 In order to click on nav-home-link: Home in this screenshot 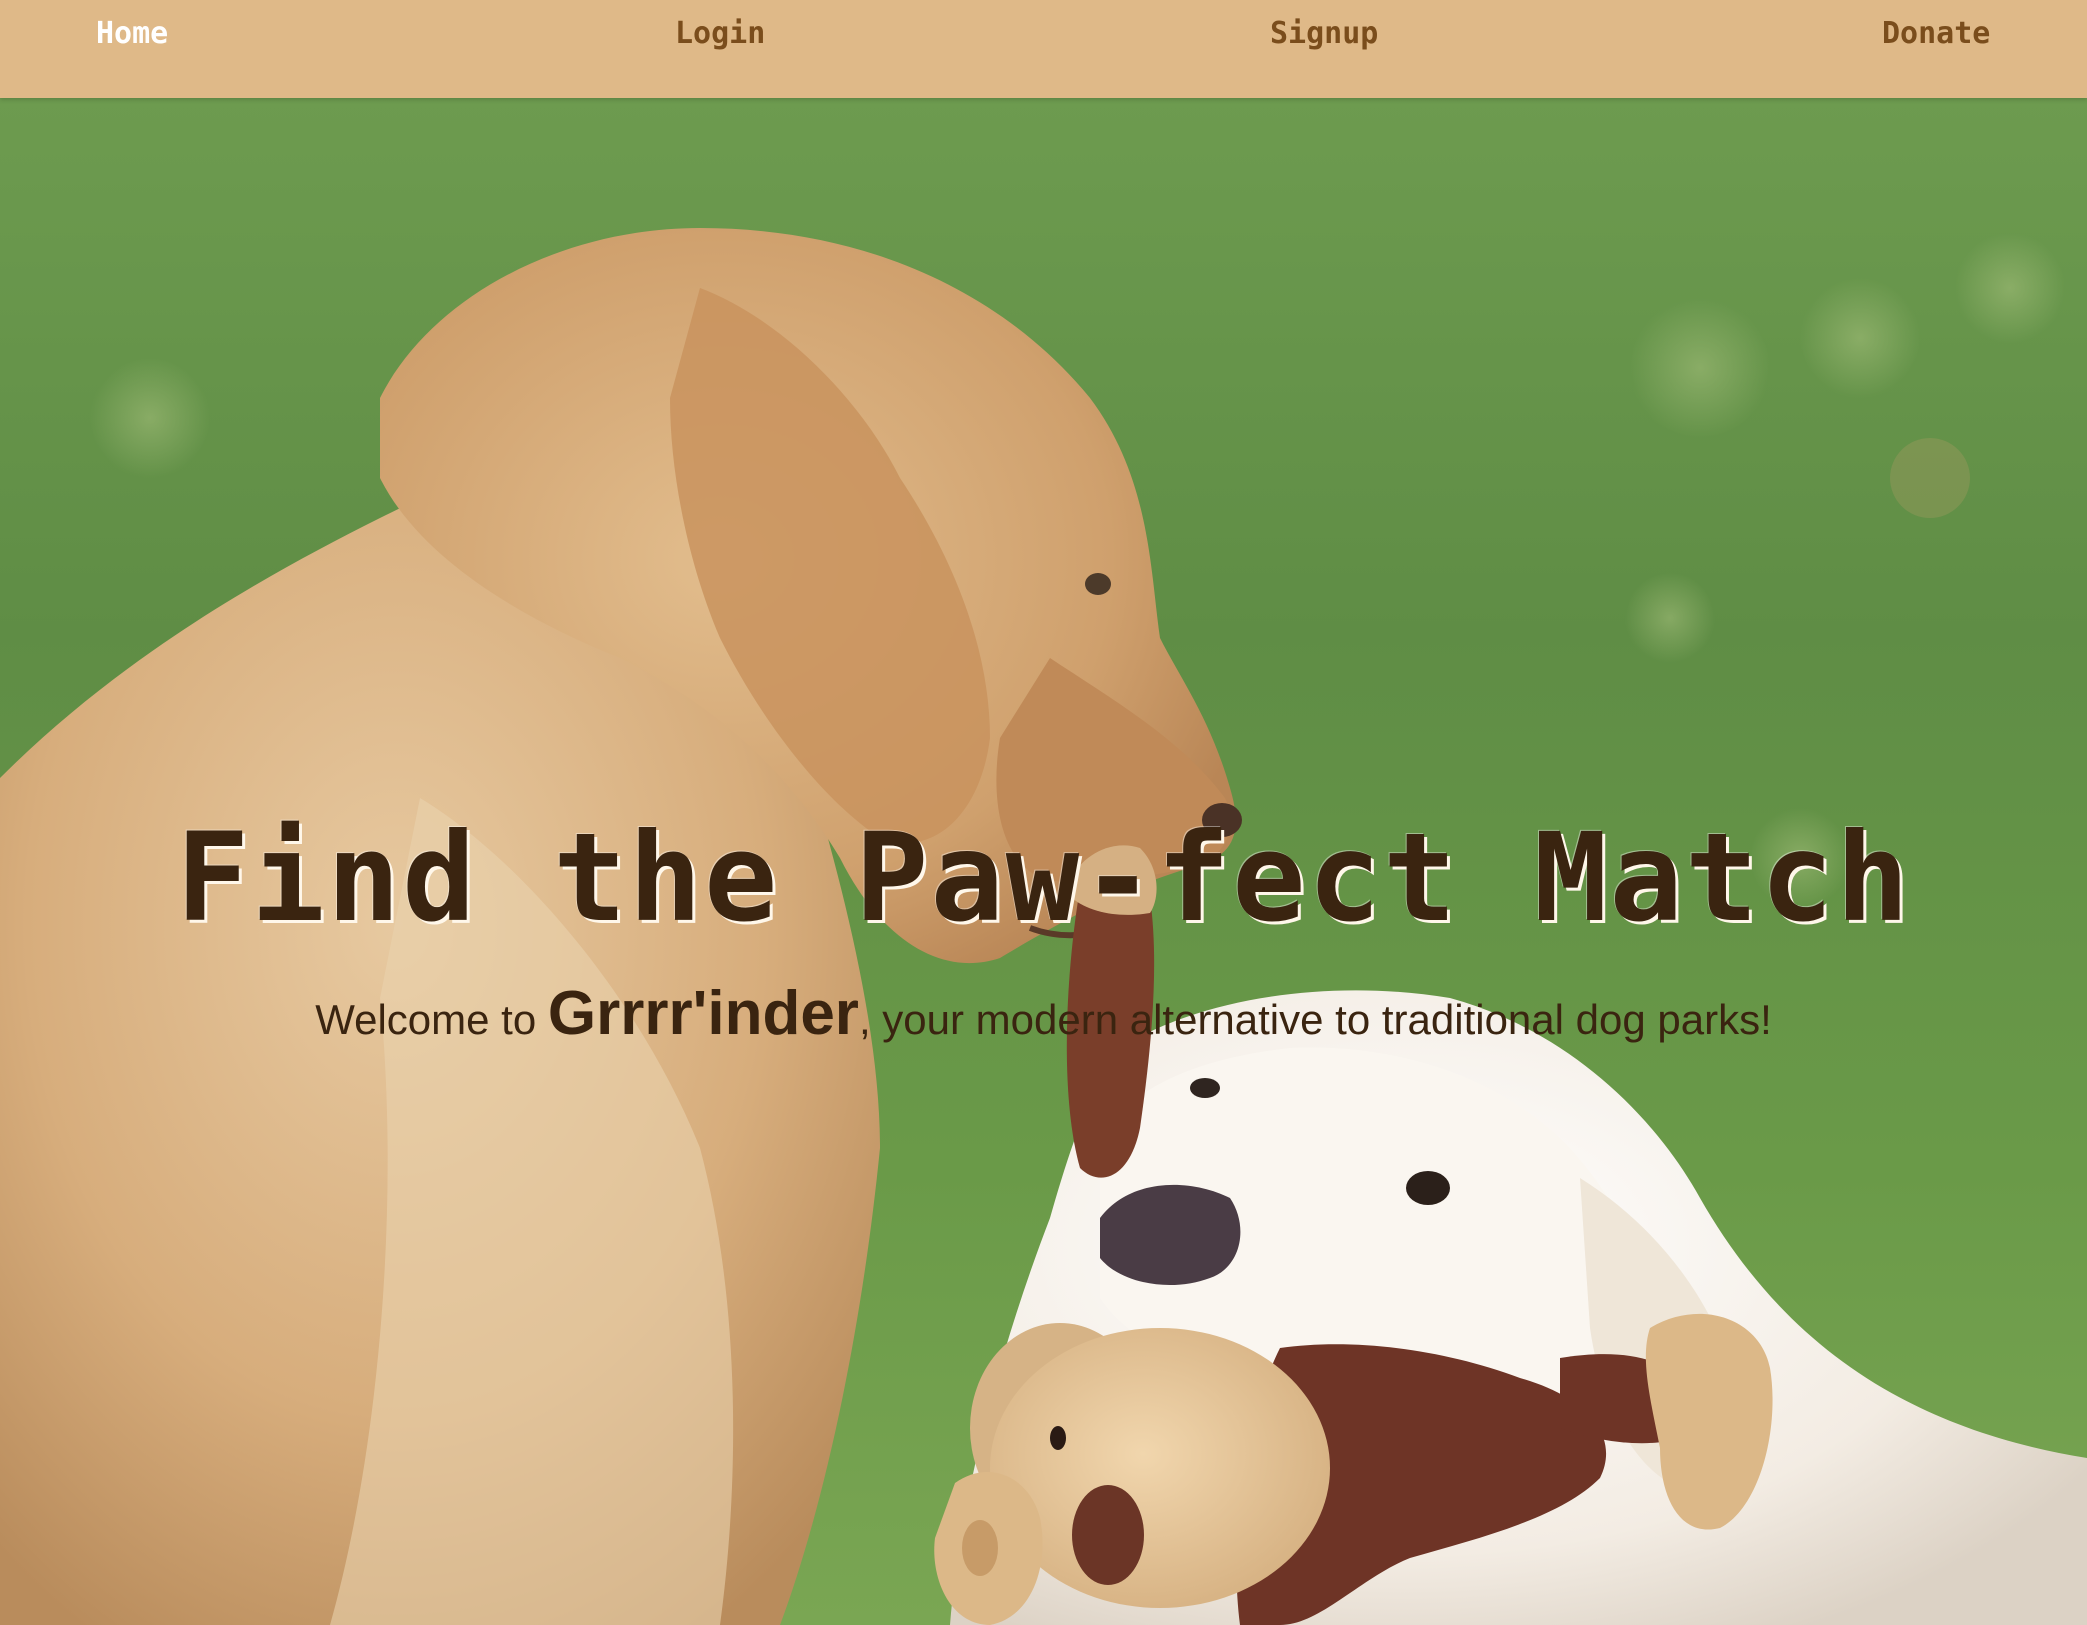, I will do `click(132, 34)`.